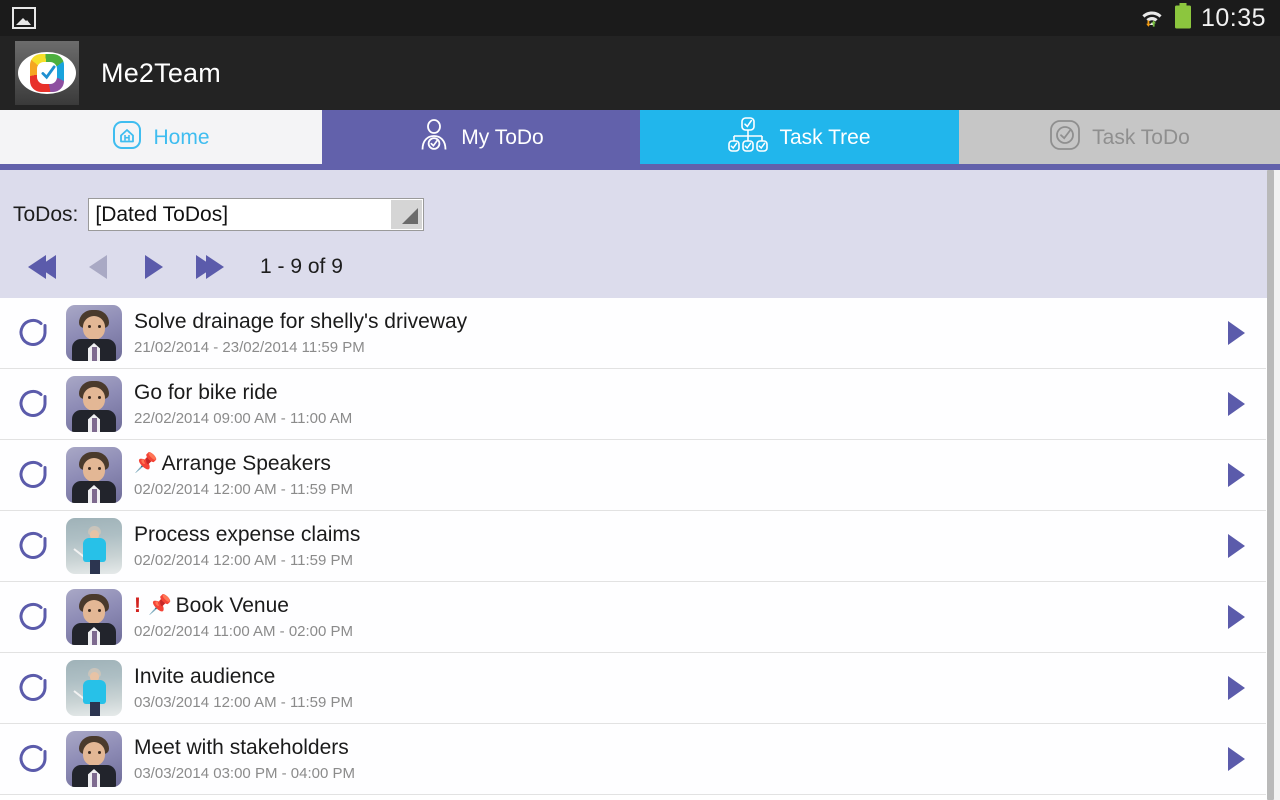 Image resolution: width=1280 pixels, height=800 pixels. What do you see at coordinates (98, 267) in the screenshot?
I see `previous-page-icon` at bounding box center [98, 267].